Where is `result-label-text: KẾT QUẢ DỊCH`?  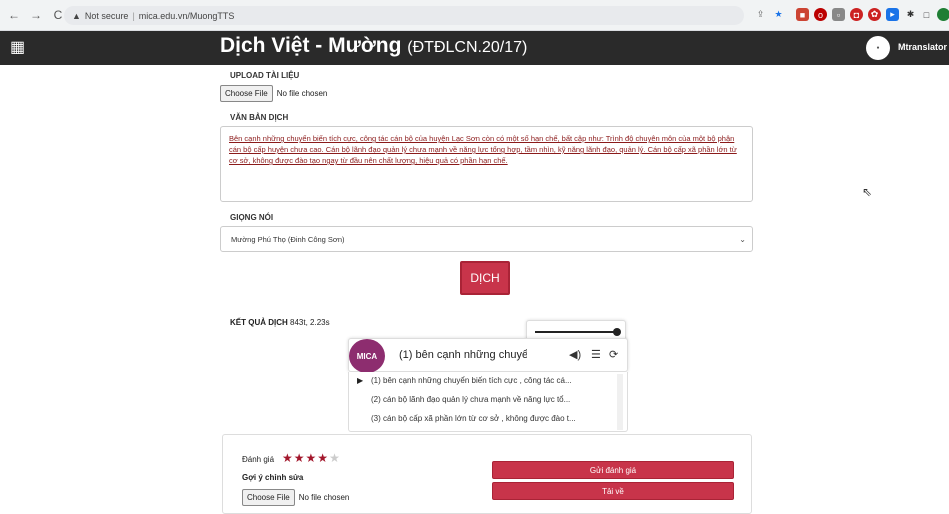 result-label-text: KẾT QUẢ DỊCH is located at coordinates (259, 322).